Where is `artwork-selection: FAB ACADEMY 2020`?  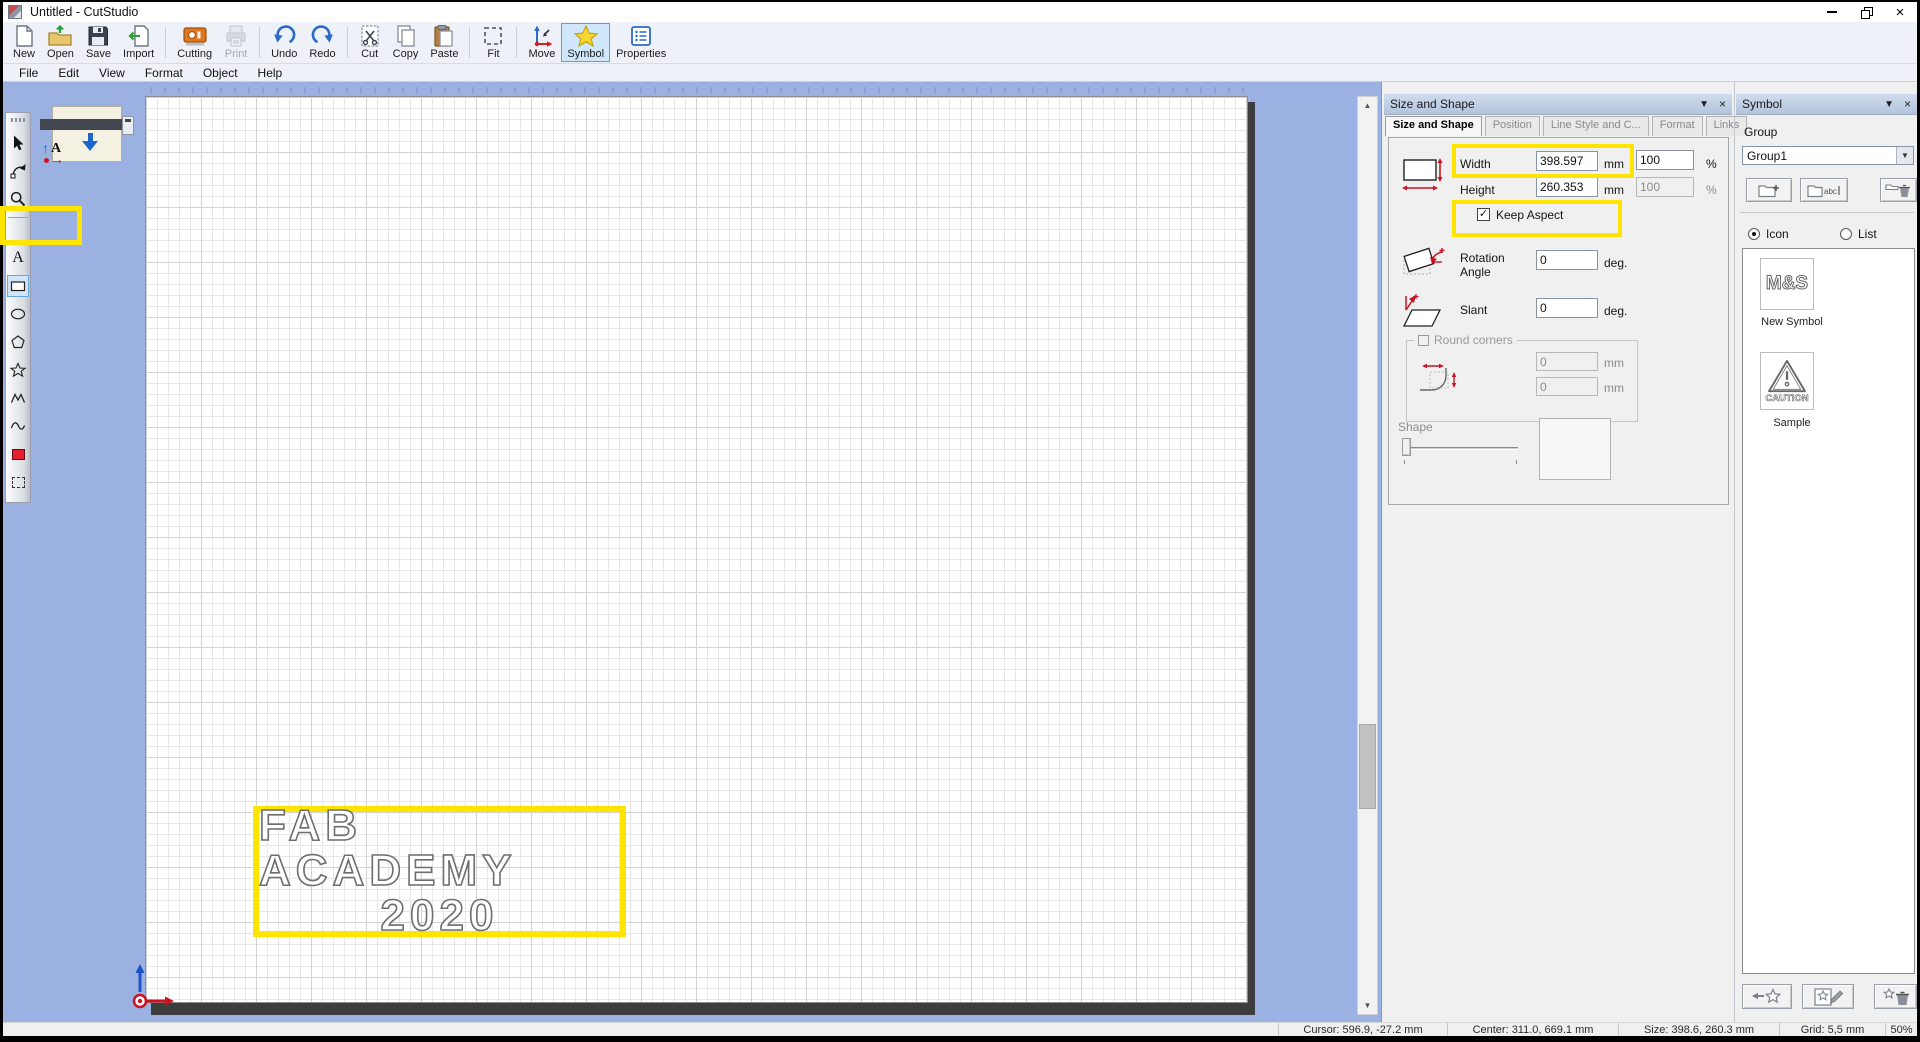
artwork-selection: FAB ACADEMY 2020 is located at coordinates (439, 870).